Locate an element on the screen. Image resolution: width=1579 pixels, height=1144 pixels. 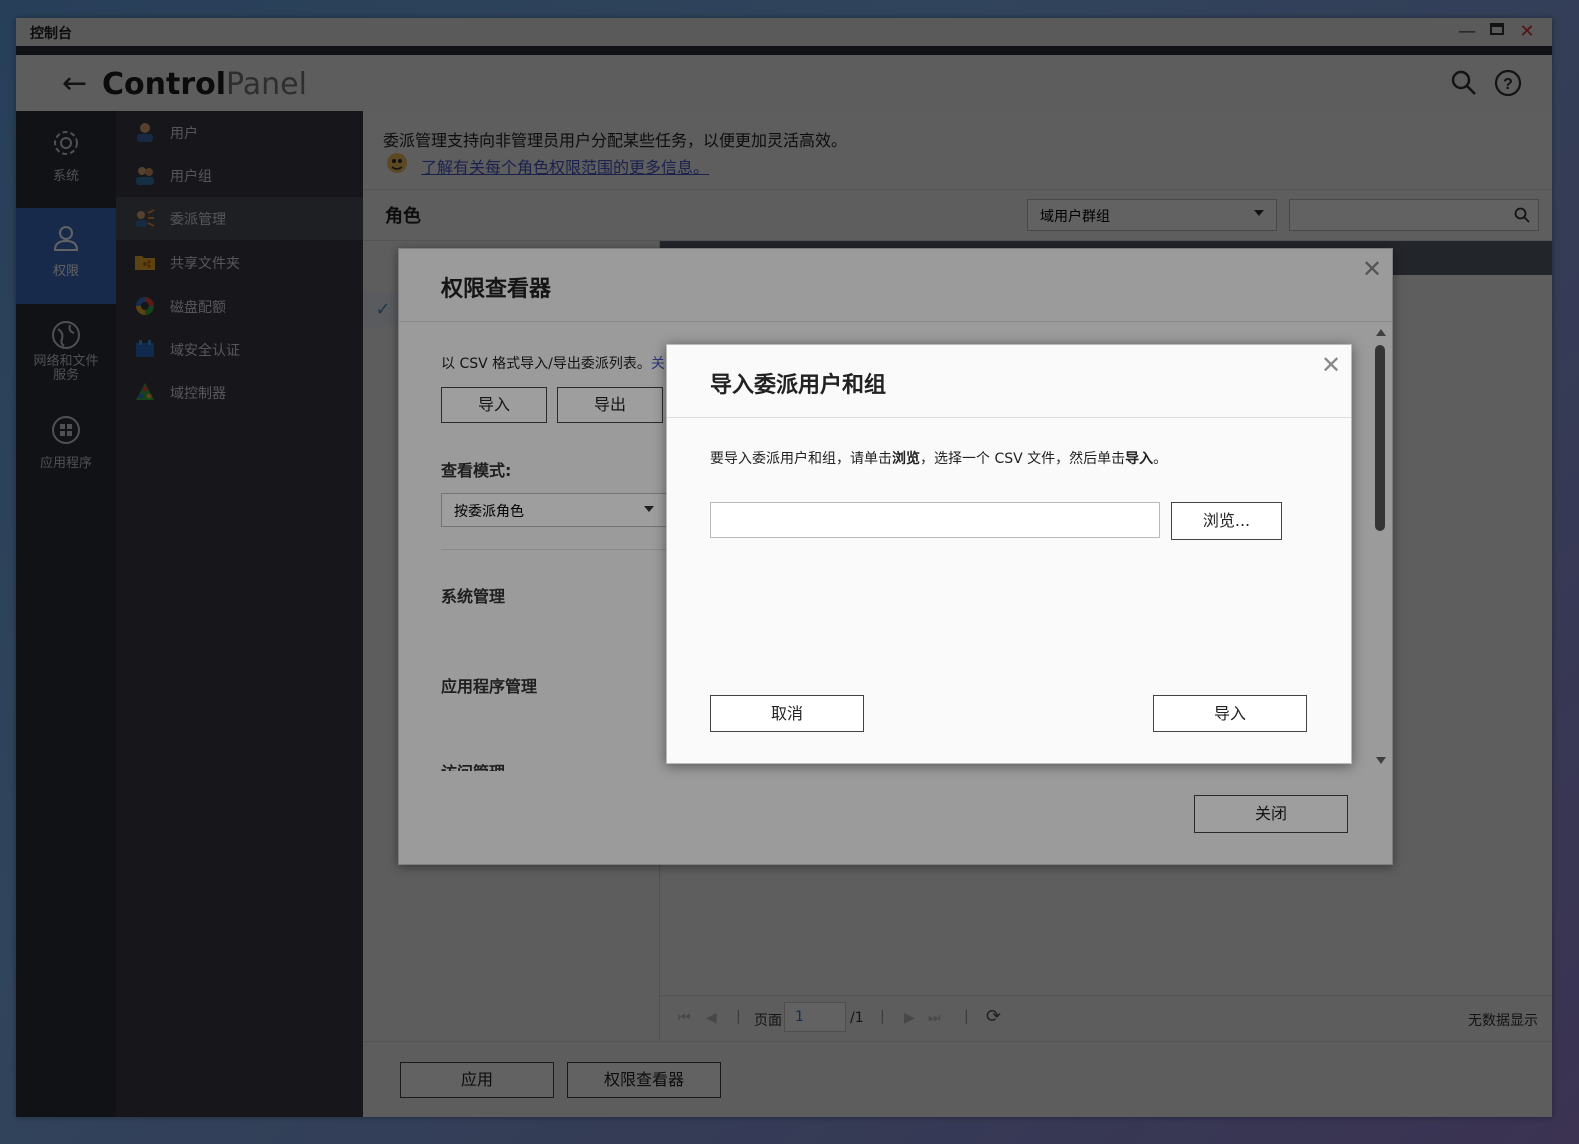
cancel-button: 取消 is located at coordinates (787, 713).